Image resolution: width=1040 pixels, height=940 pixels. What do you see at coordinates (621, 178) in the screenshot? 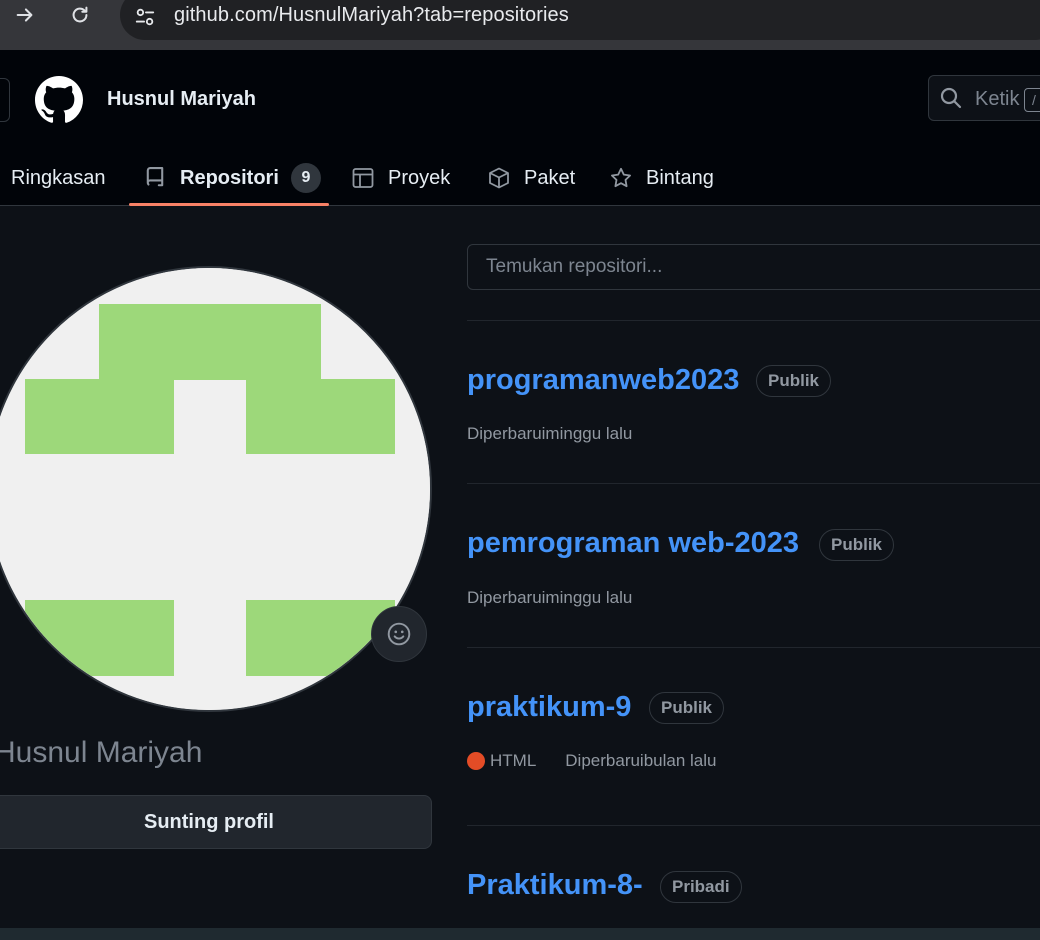
I see `star-icon` at bounding box center [621, 178].